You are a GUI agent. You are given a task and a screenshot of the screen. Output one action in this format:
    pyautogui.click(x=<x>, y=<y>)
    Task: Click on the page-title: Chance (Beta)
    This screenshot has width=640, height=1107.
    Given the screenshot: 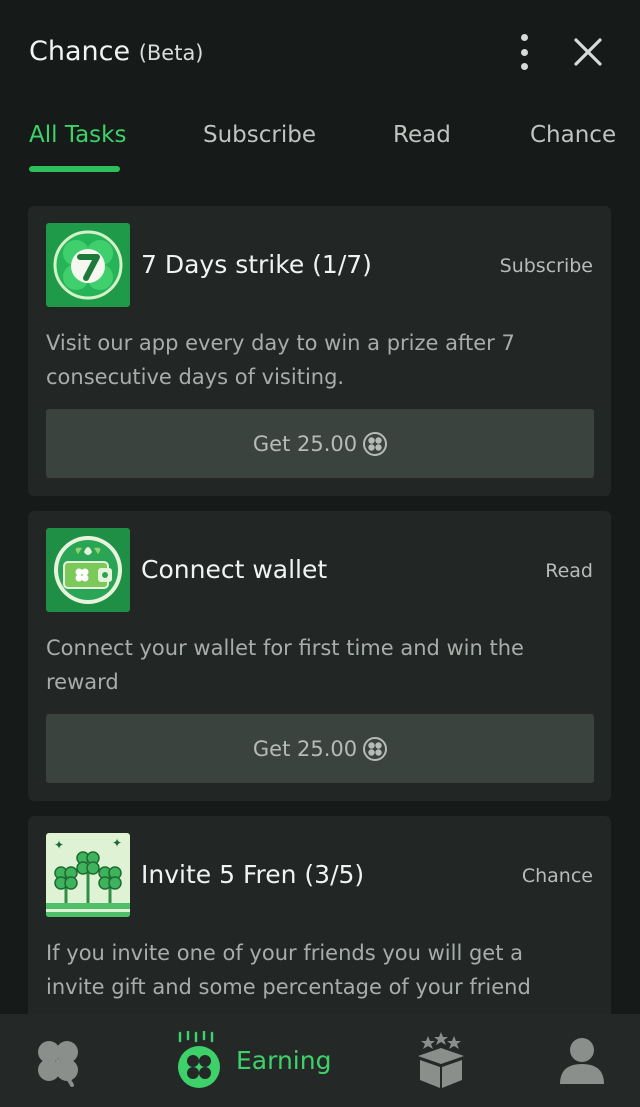 What is the action you would take?
    pyautogui.click(x=116, y=51)
    